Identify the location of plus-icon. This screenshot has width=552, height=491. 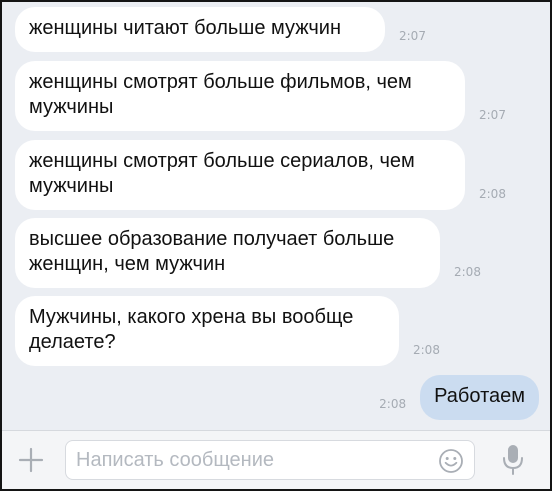
(31, 460).